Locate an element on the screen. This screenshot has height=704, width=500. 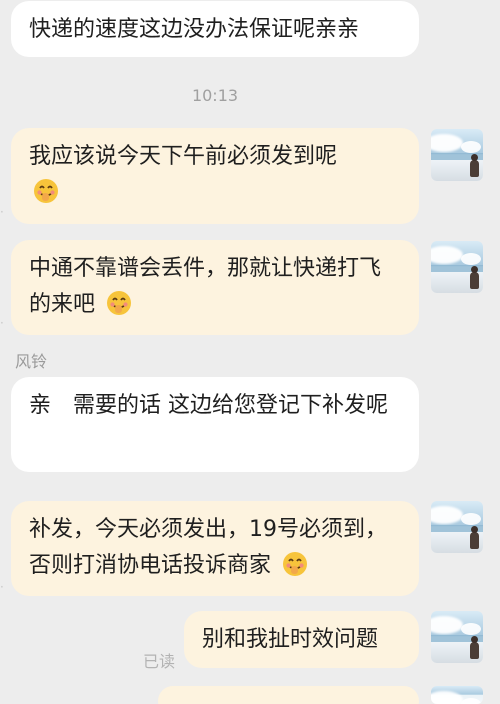
message-text: 补发，今天必须发出，19号必须到，否则打消协电话投诉商家 is located at coordinates (208, 547).